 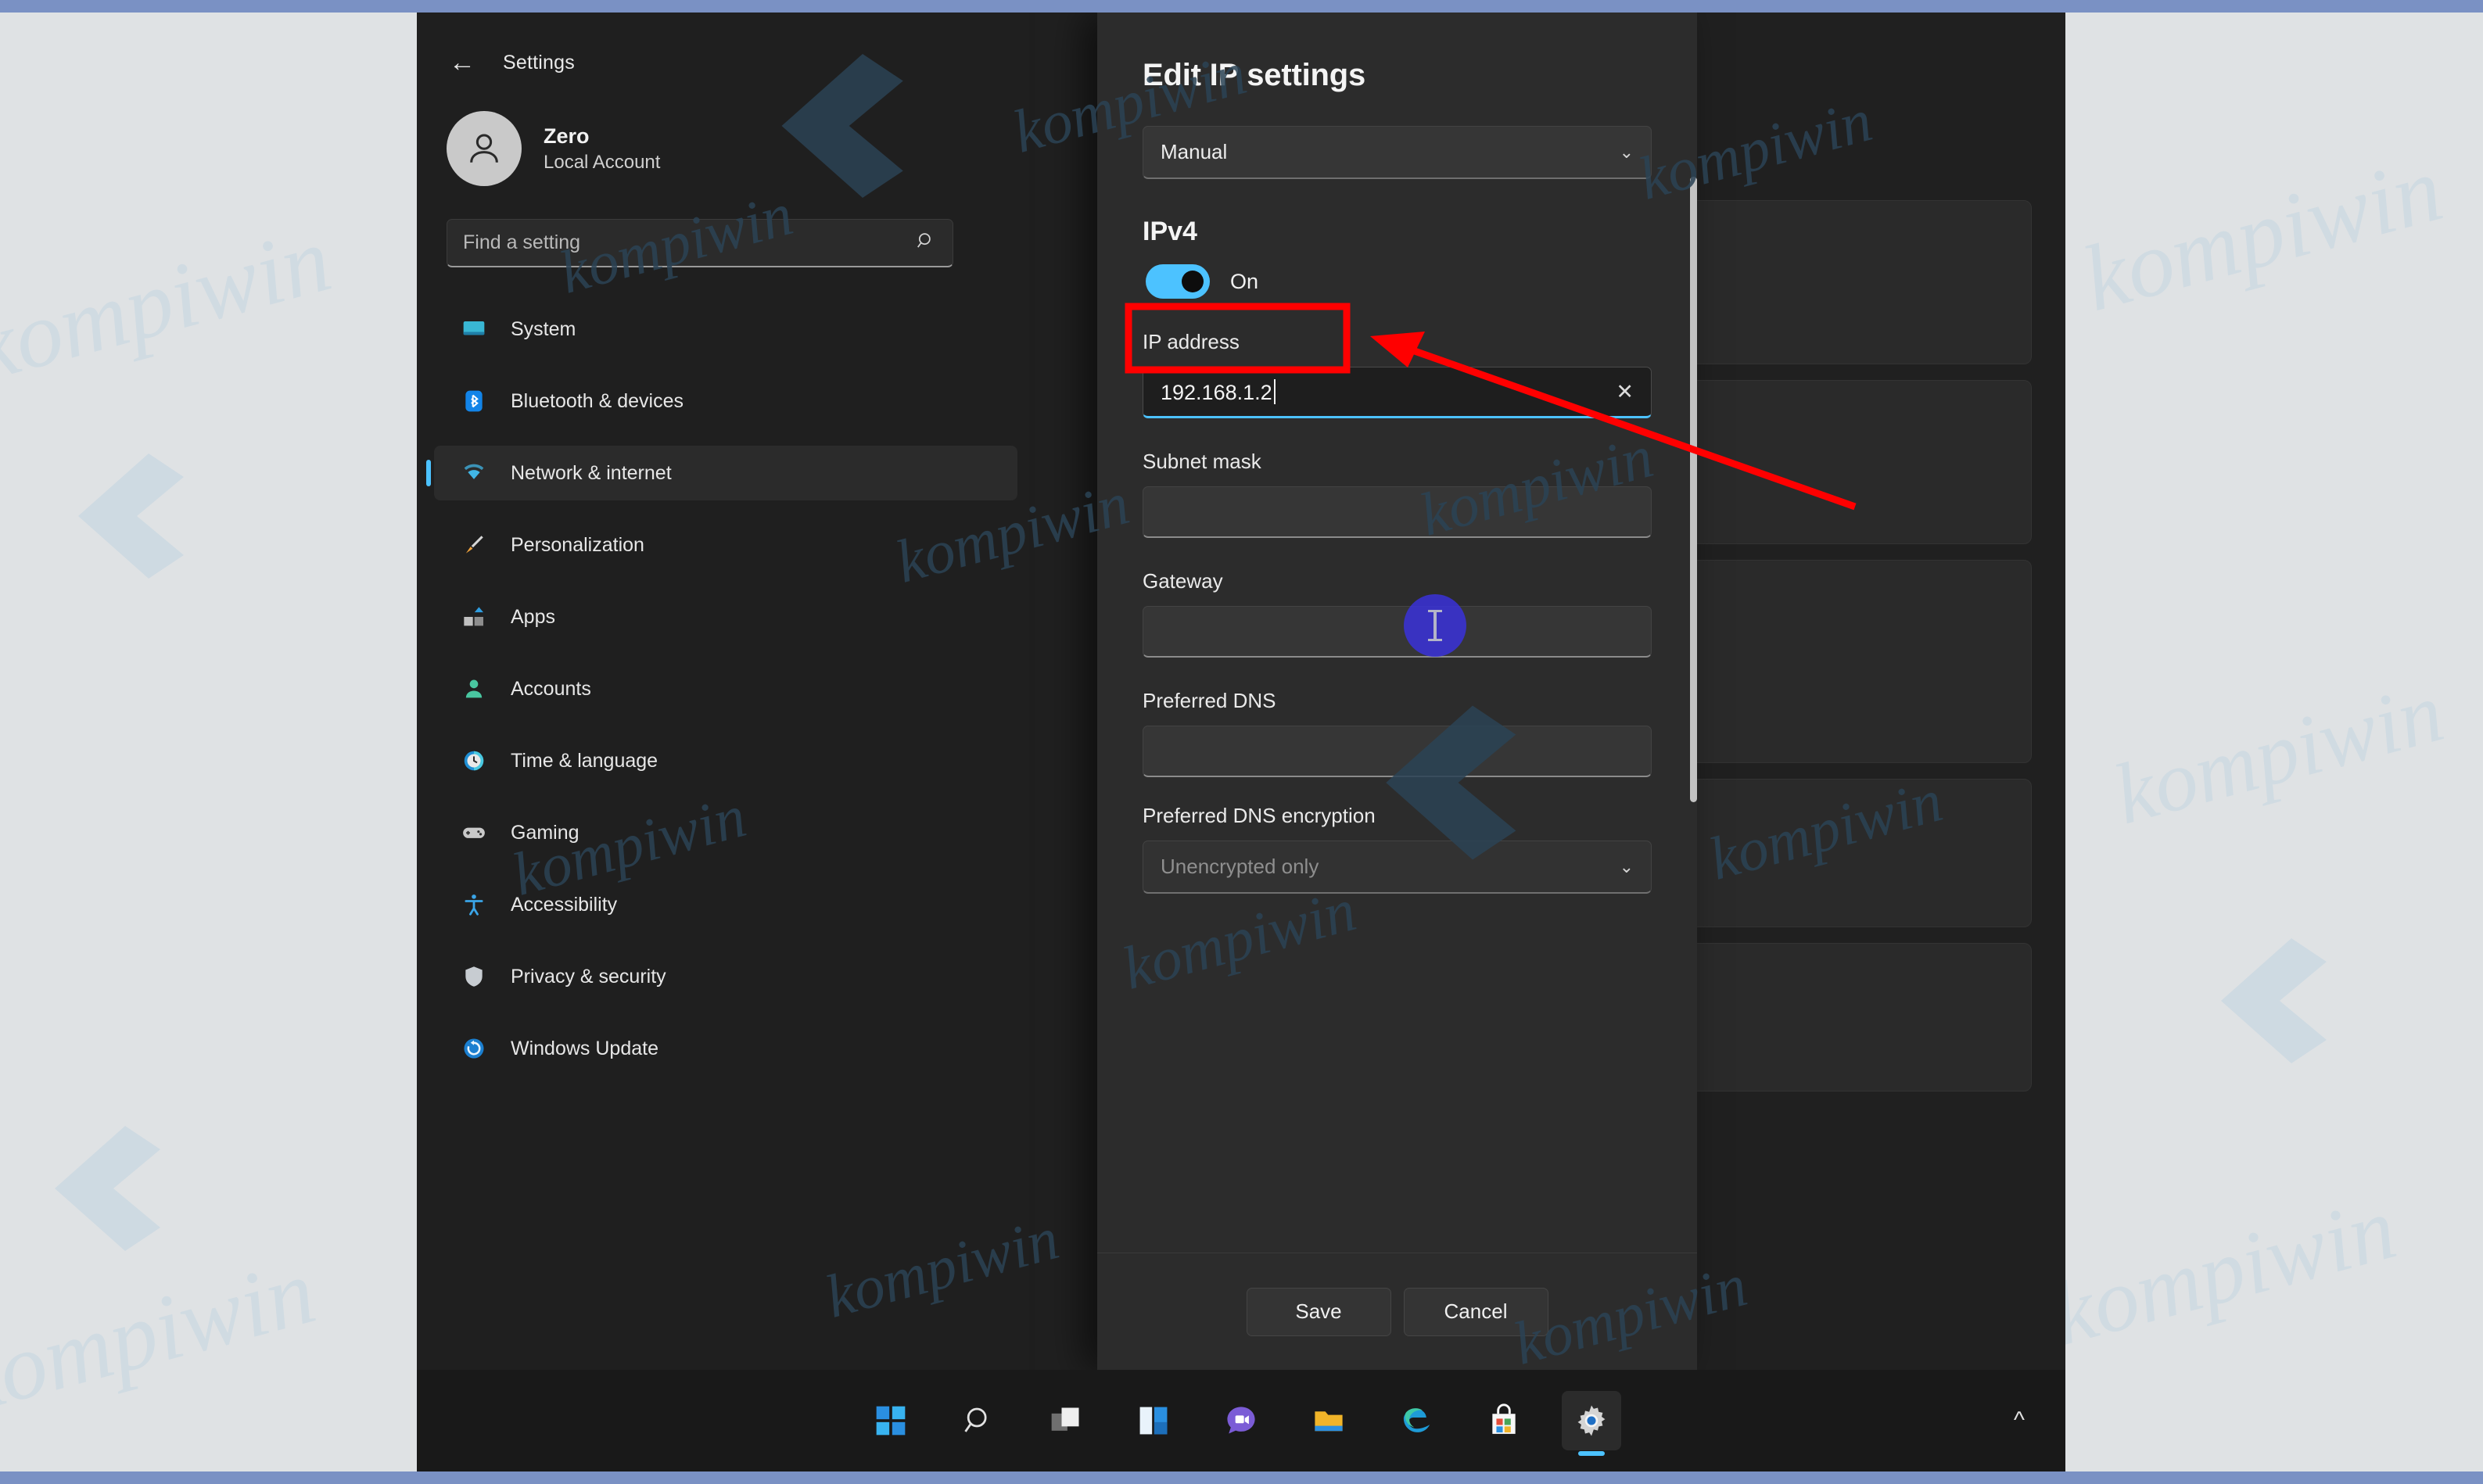 What do you see at coordinates (597, 400) in the screenshot?
I see `sidebar-item-label: Bluetooth & devices` at bounding box center [597, 400].